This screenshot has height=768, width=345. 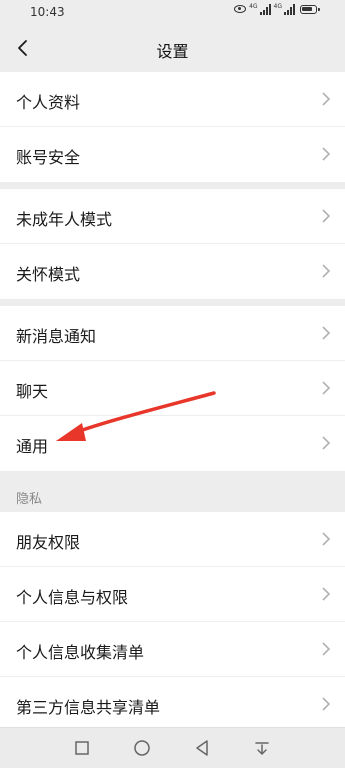 I want to click on status-time: 10:43, so click(x=47, y=12).